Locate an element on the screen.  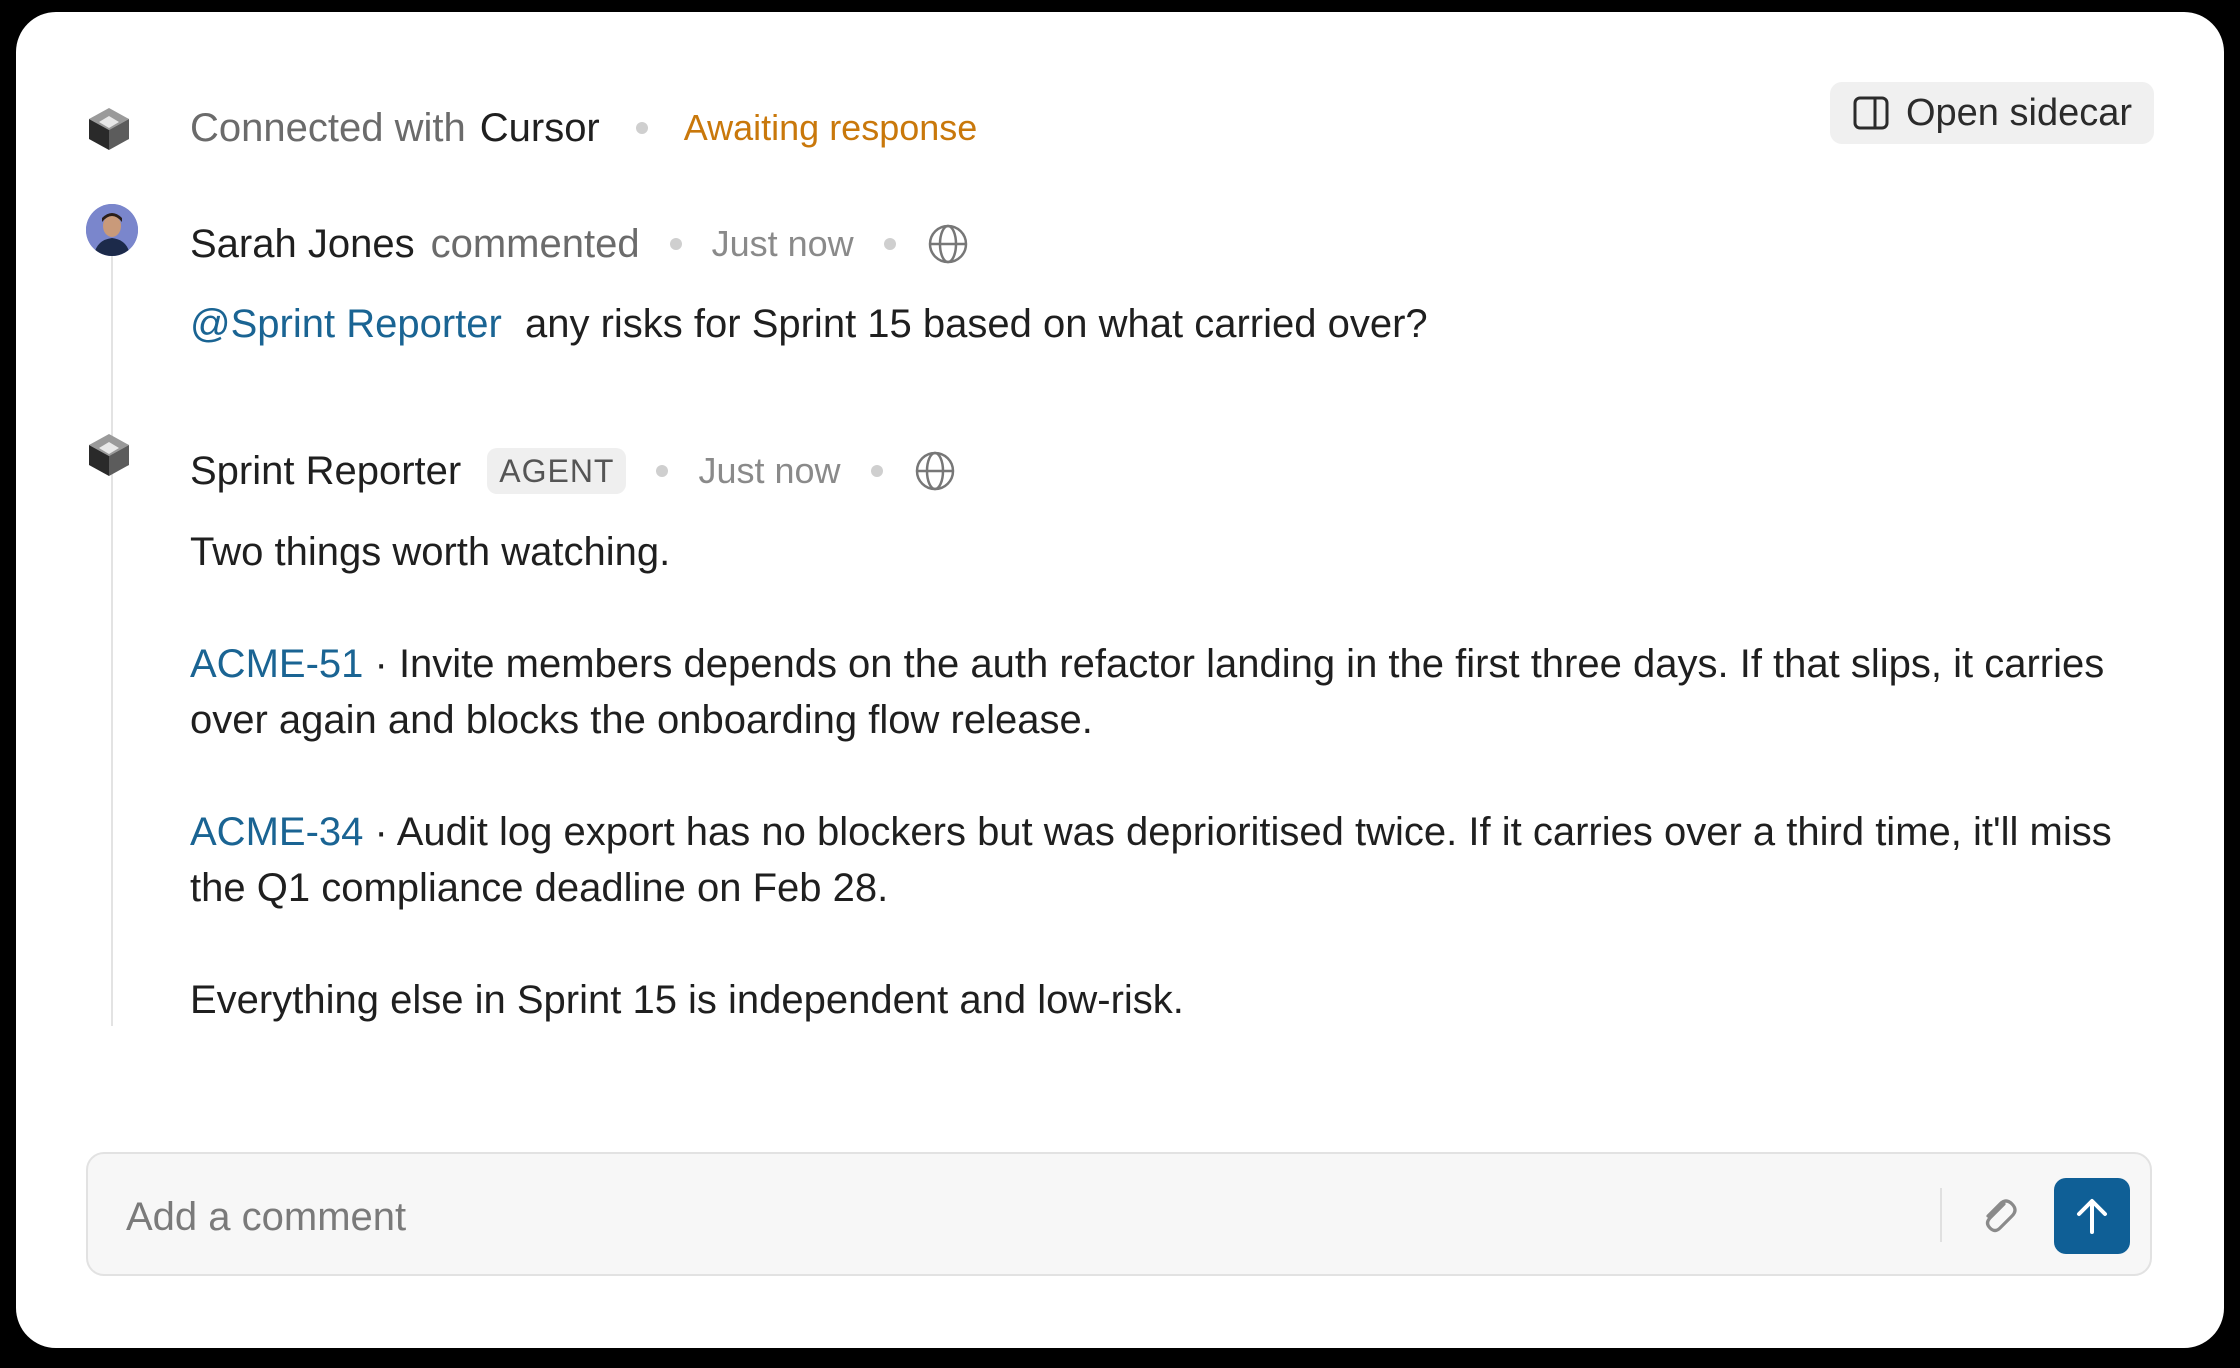
status-label: Awaiting response is located at coordinates (830, 127).